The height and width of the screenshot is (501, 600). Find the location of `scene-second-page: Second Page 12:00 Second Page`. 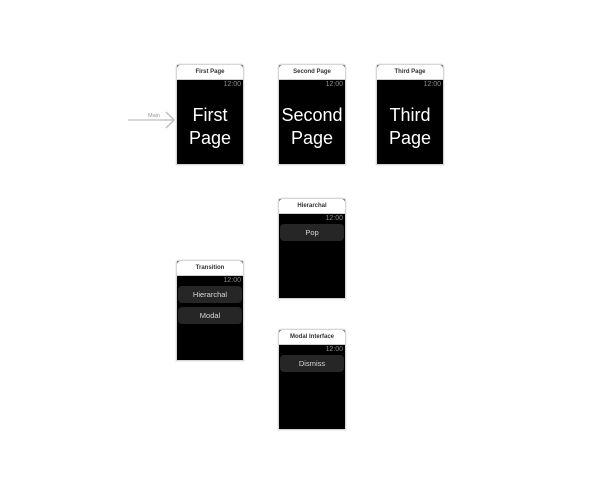

scene-second-page: Second Page 12:00 Second Page is located at coordinates (312, 114).